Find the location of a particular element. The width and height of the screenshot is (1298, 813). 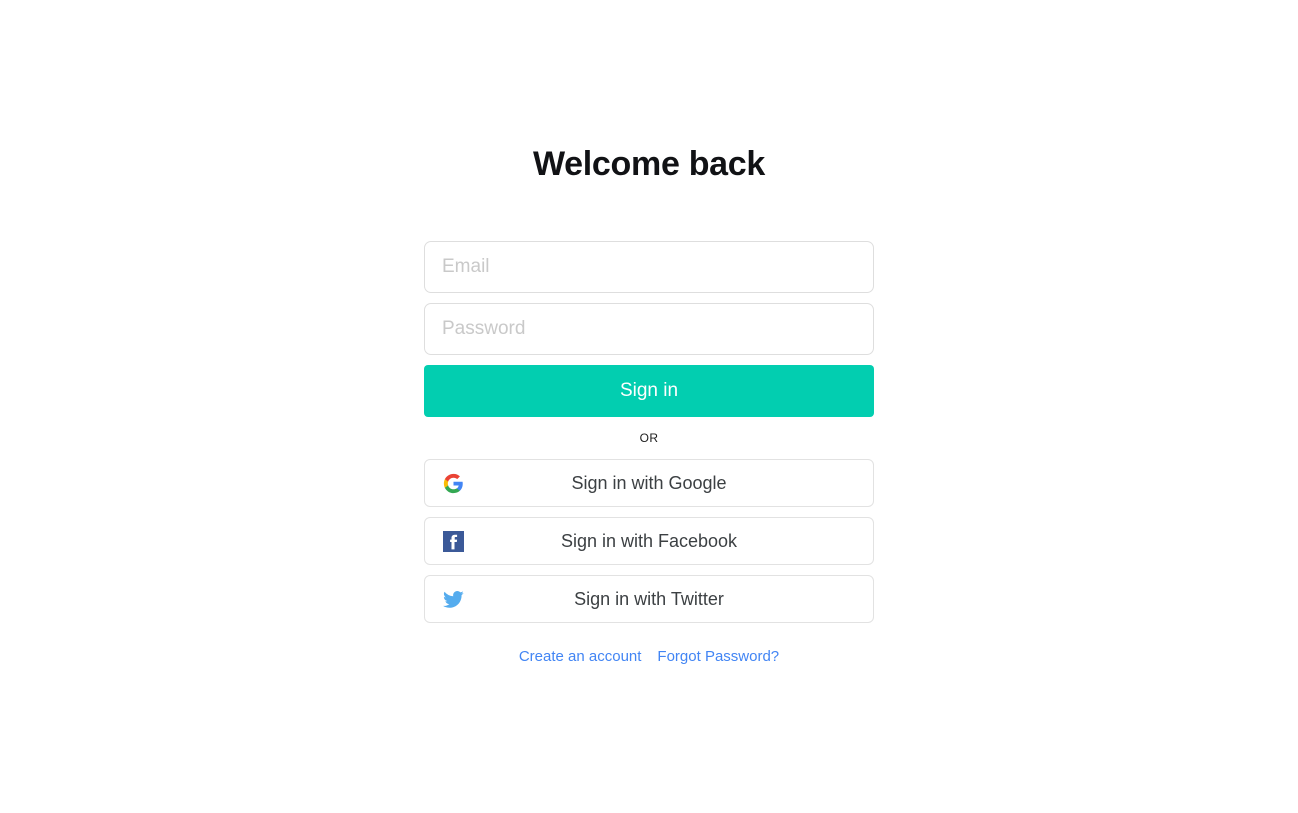

credentials-fields: Sign in is located at coordinates (649, 329).